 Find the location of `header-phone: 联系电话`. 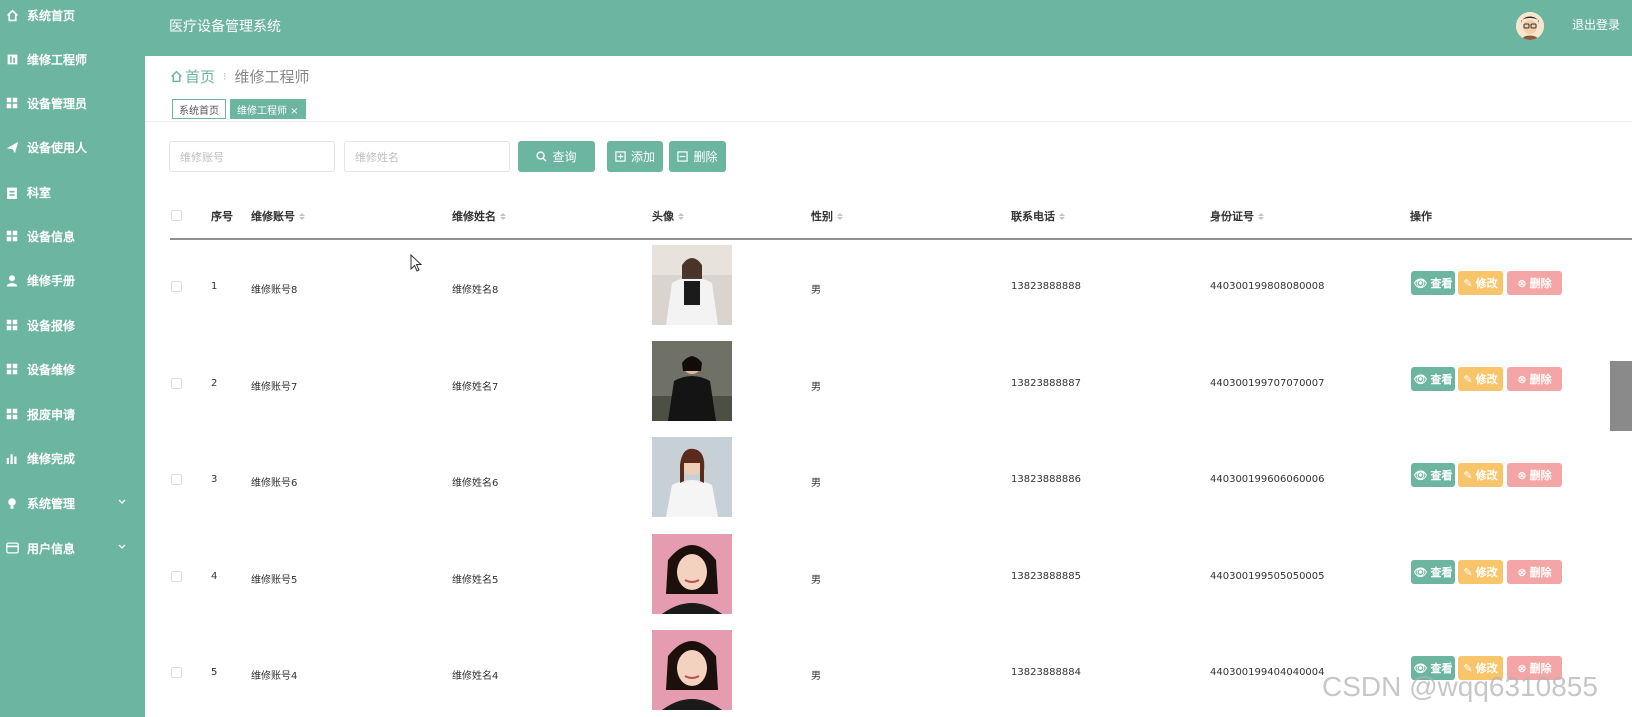

header-phone: 联系电话 is located at coordinates (1038, 216).